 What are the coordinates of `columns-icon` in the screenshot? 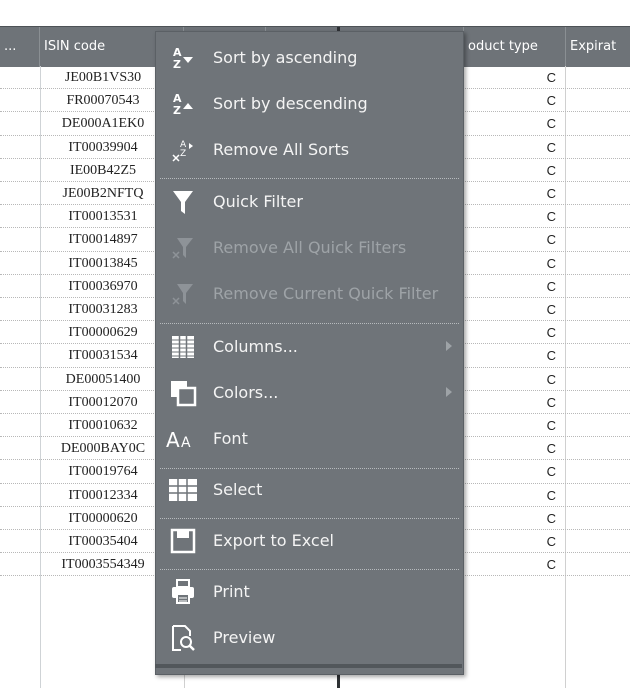 It's located at (183, 347).